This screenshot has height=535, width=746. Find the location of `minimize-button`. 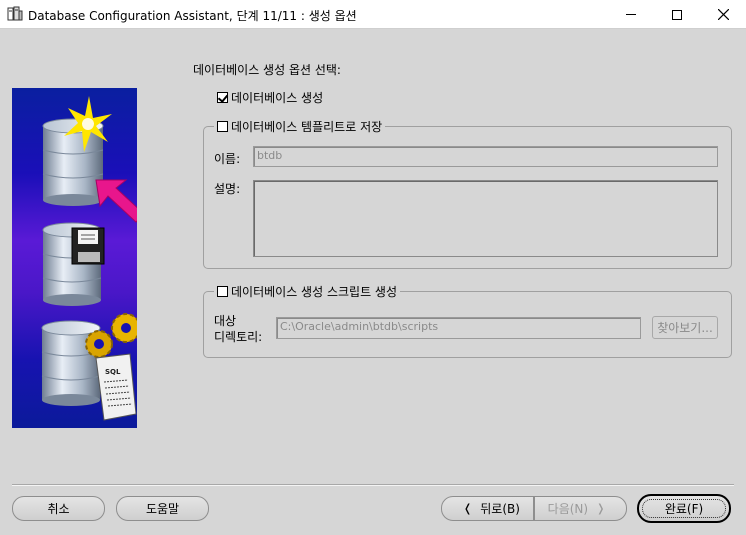

minimize-button is located at coordinates (631, 14).